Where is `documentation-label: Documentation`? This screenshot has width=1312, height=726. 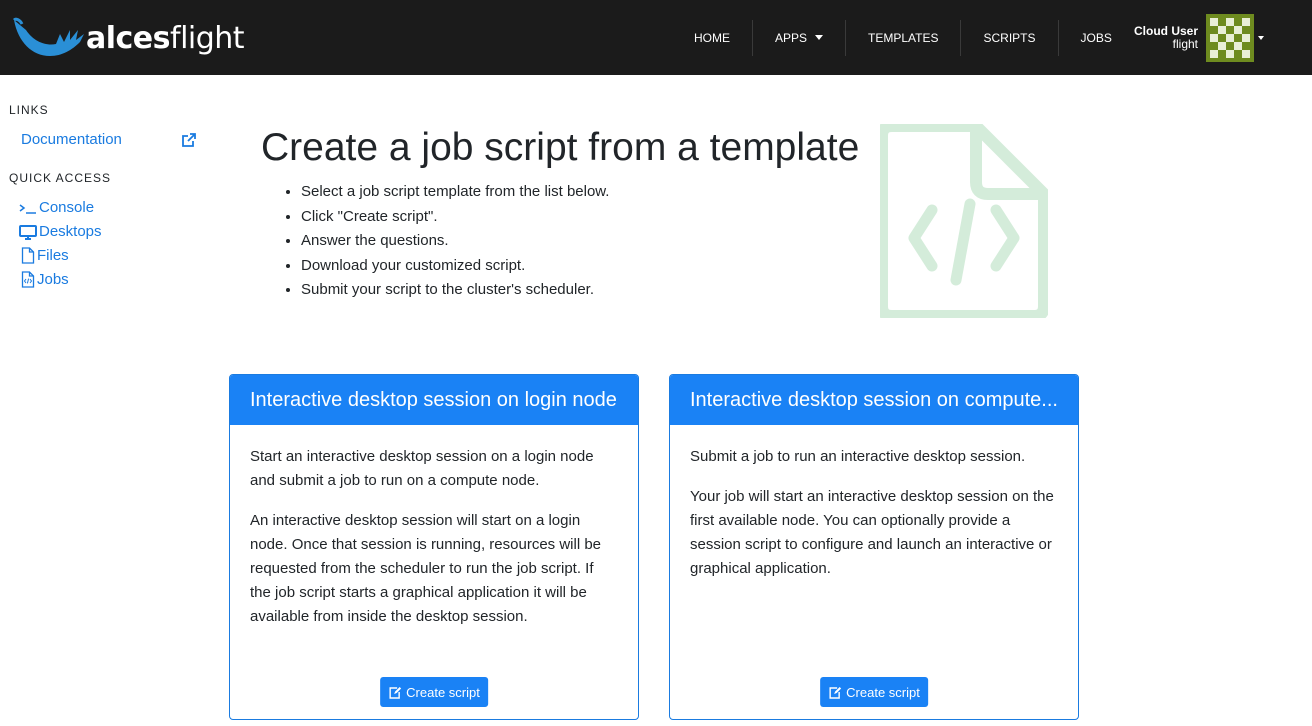
documentation-label: Documentation is located at coordinates (71, 139).